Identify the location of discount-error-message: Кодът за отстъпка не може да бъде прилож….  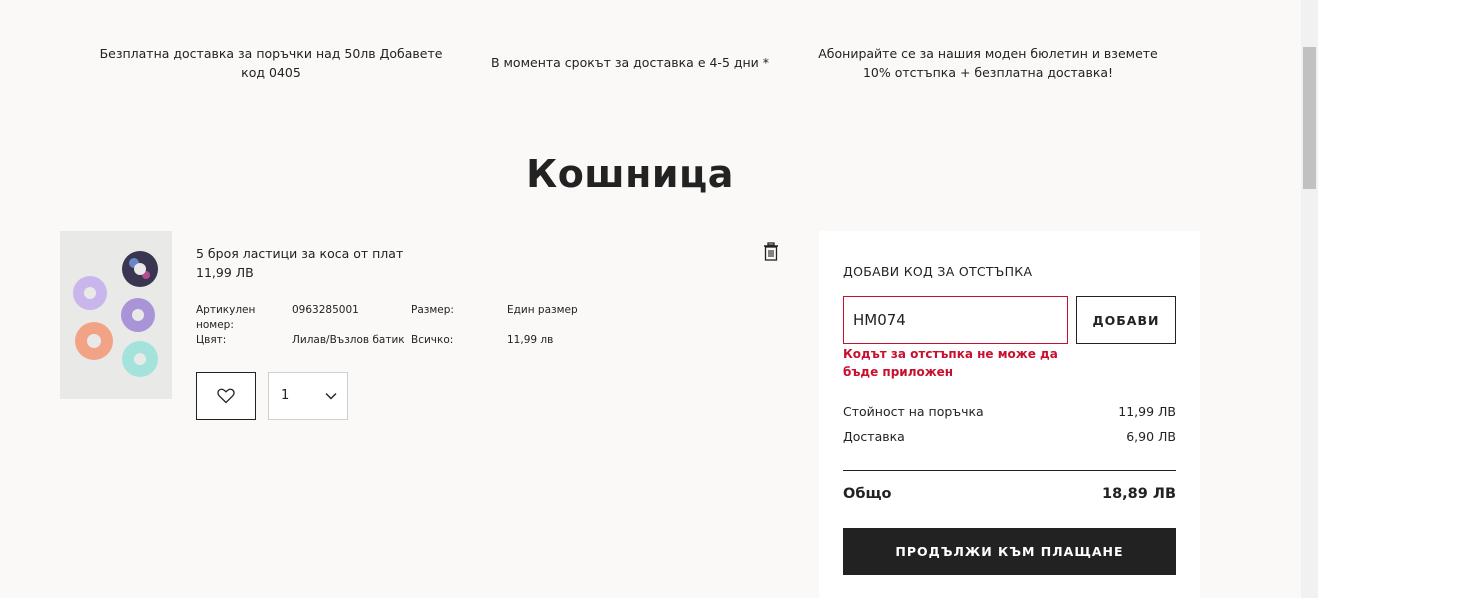
(950, 363).